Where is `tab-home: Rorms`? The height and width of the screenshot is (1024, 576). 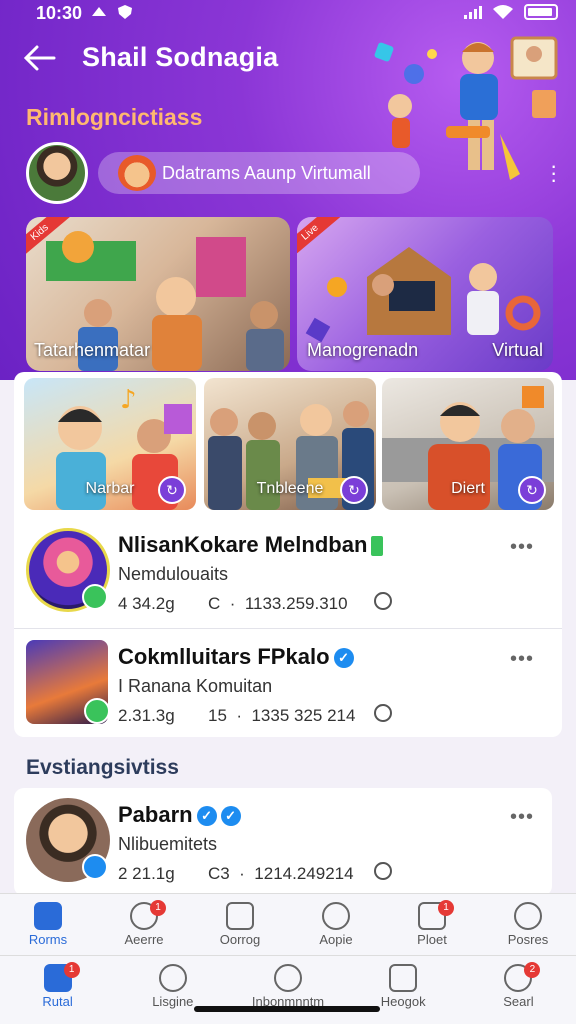 tab-home: Rorms is located at coordinates (48, 924).